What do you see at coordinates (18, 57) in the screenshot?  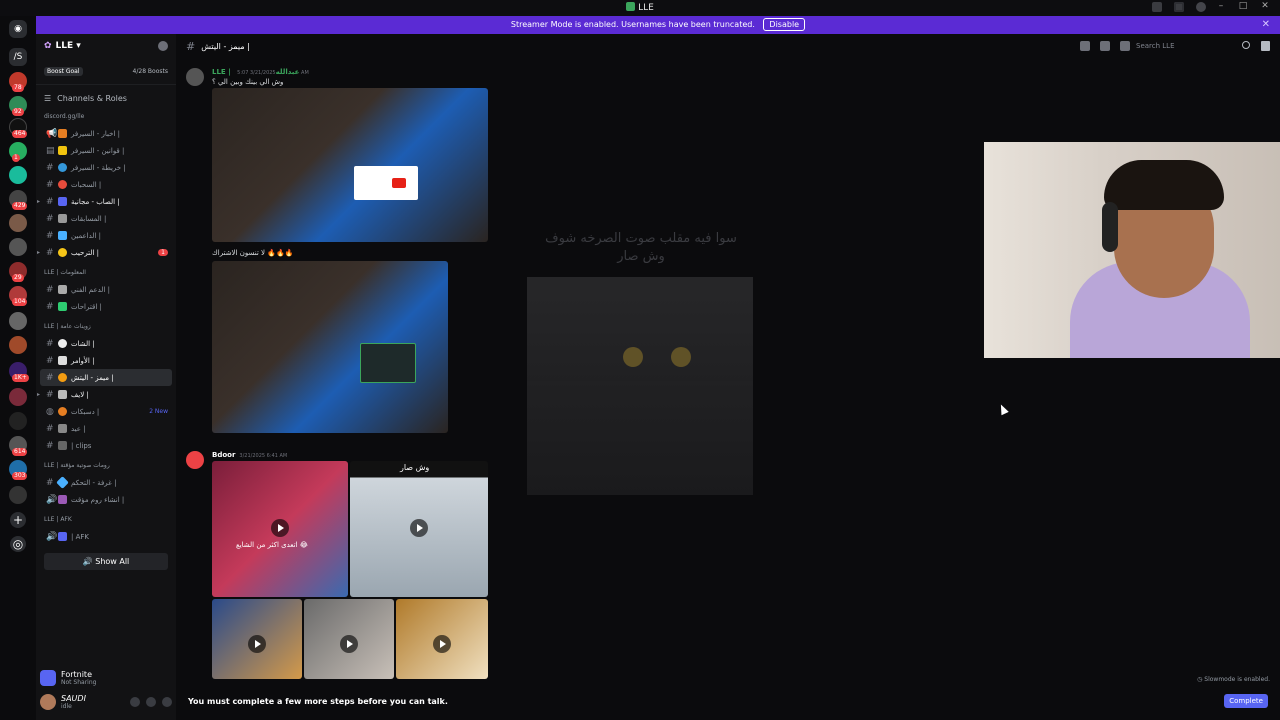 I see `dm-button: /S` at bounding box center [18, 57].